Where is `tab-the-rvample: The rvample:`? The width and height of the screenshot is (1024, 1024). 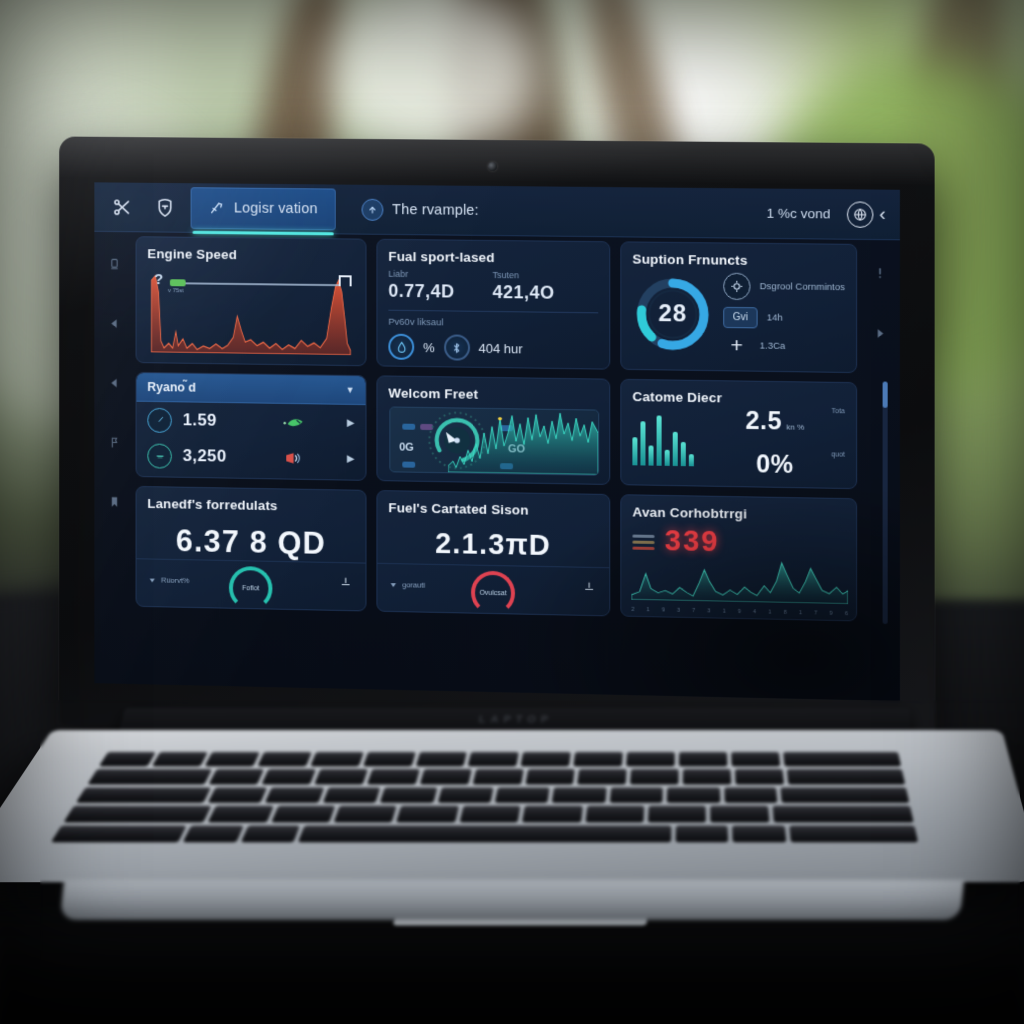
tab-the-rvample: The rvample: is located at coordinates (420, 209).